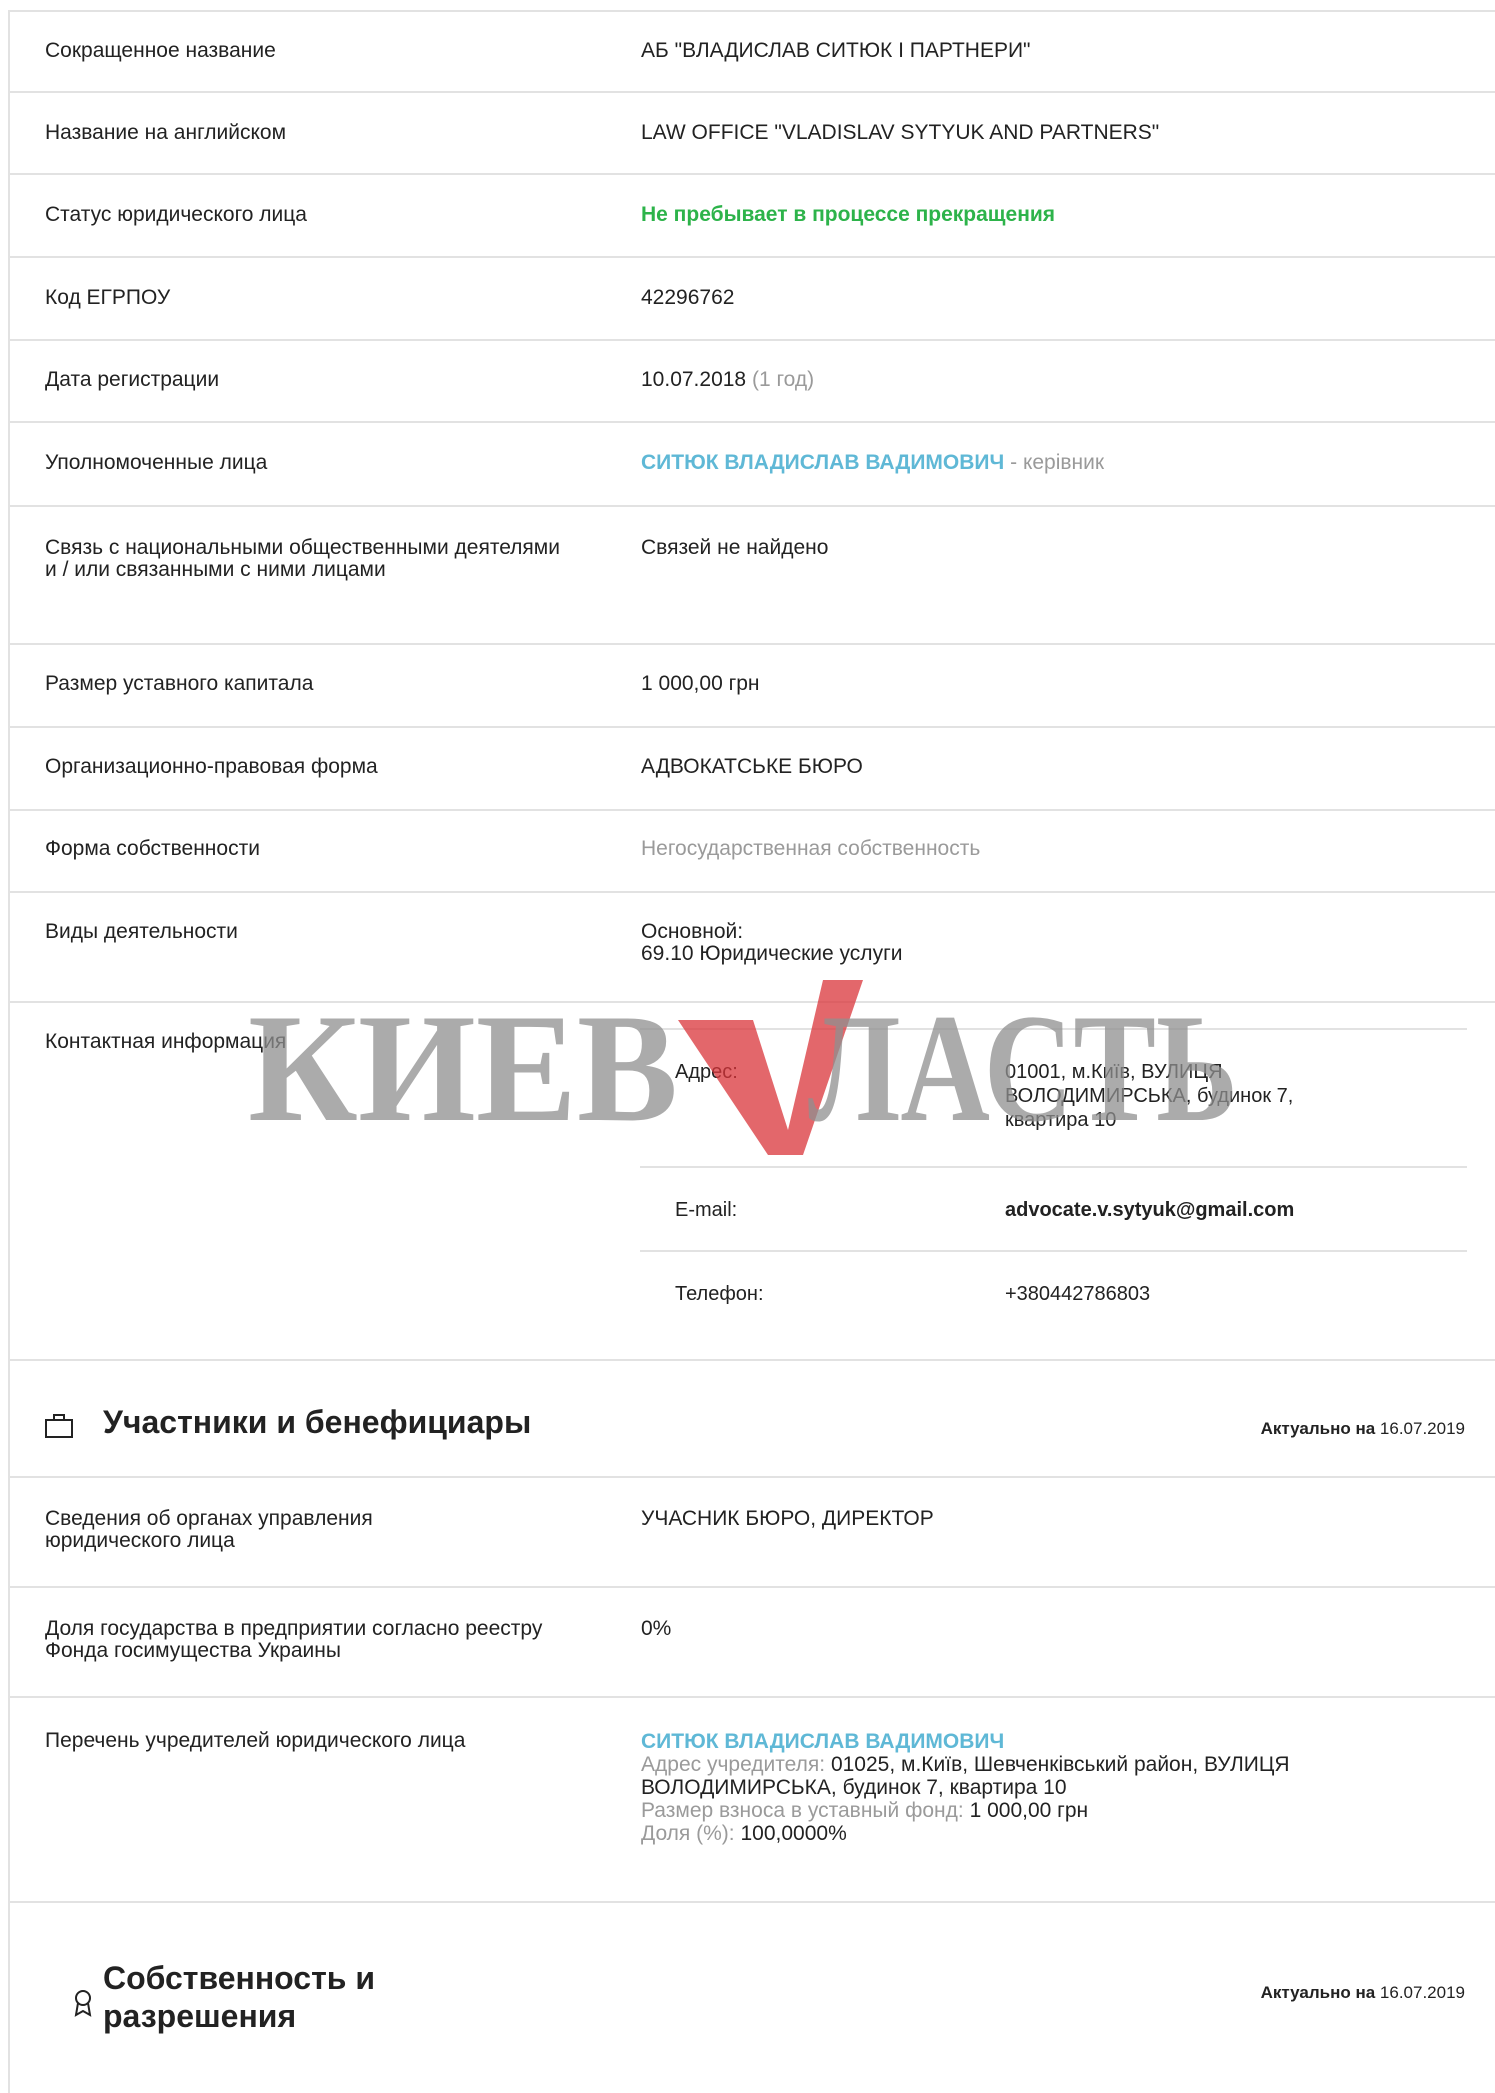 This screenshot has height=2093, width=1495. What do you see at coordinates (735, 547) in the screenshot?
I see `connections-value: Связей не найдено` at bounding box center [735, 547].